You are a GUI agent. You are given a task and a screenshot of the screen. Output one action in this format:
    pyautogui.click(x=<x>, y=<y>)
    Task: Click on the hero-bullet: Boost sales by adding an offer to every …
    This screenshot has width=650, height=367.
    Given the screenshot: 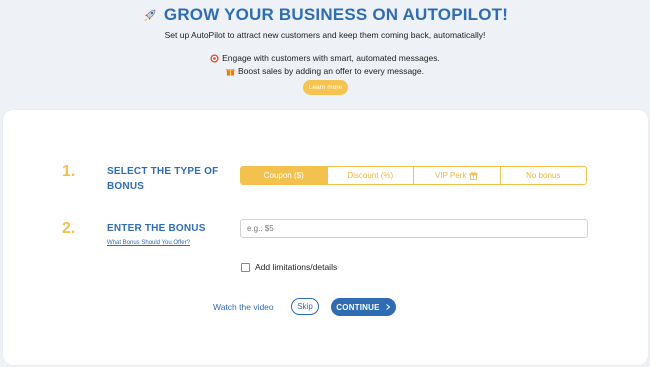 What is the action you would take?
    pyautogui.click(x=325, y=71)
    